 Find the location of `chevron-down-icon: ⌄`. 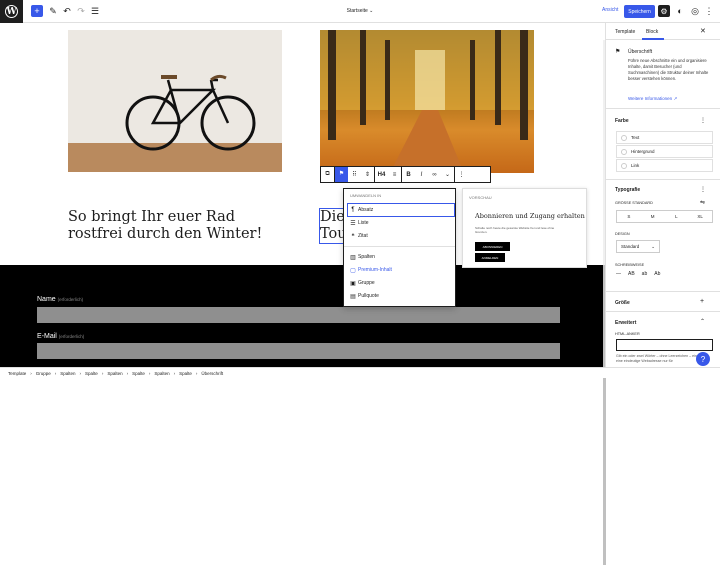

chevron-down-icon: ⌄ is located at coordinates (371, 11).